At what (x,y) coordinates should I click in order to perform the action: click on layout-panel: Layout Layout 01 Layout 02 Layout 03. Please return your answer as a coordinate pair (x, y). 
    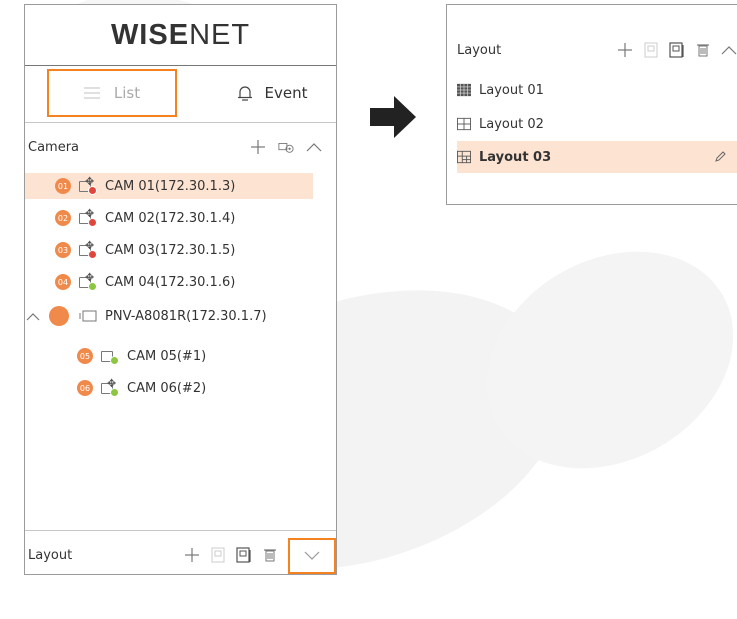
    Looking at the image, I should click on (591, 104).